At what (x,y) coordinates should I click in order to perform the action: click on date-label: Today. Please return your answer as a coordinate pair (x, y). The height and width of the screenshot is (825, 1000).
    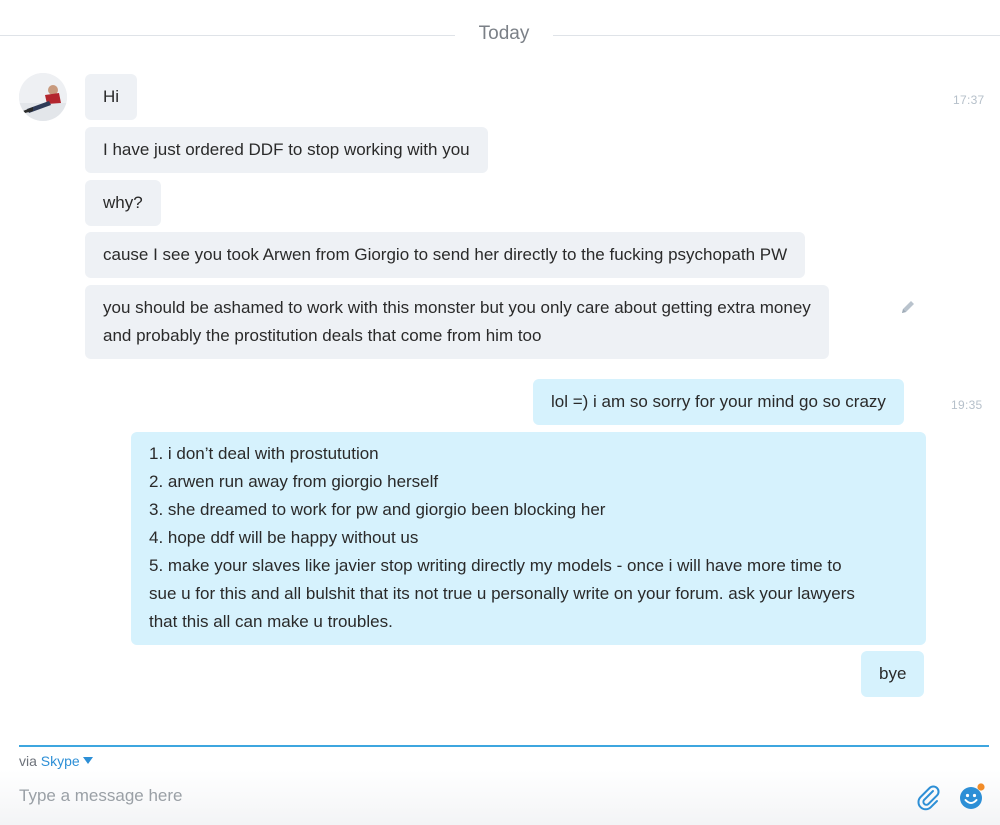
    Looking at the image, I should click on (504, 33).